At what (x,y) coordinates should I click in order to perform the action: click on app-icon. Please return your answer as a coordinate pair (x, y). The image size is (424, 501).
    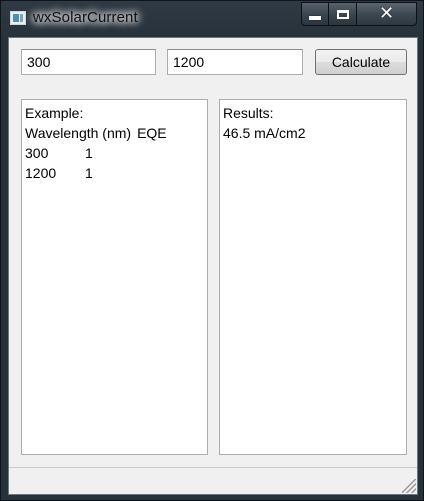
    Looking at the image, I should click on (18, 18).